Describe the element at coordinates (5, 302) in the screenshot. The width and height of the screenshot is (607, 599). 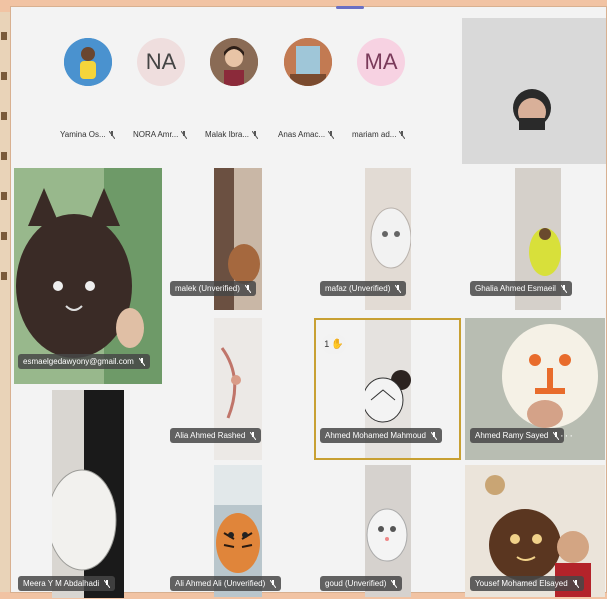
I see `left-edge` at that location.